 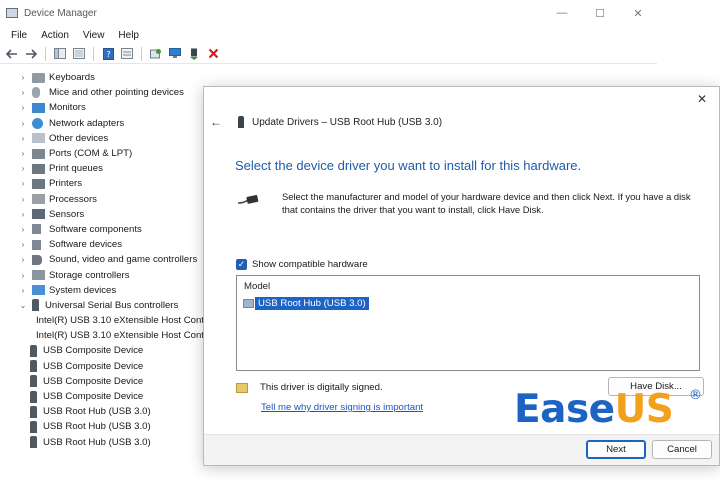 What do you see at coordinates (38, 199) in the screenshot?
I see `processor-icon` at bounding box center [38, 199].